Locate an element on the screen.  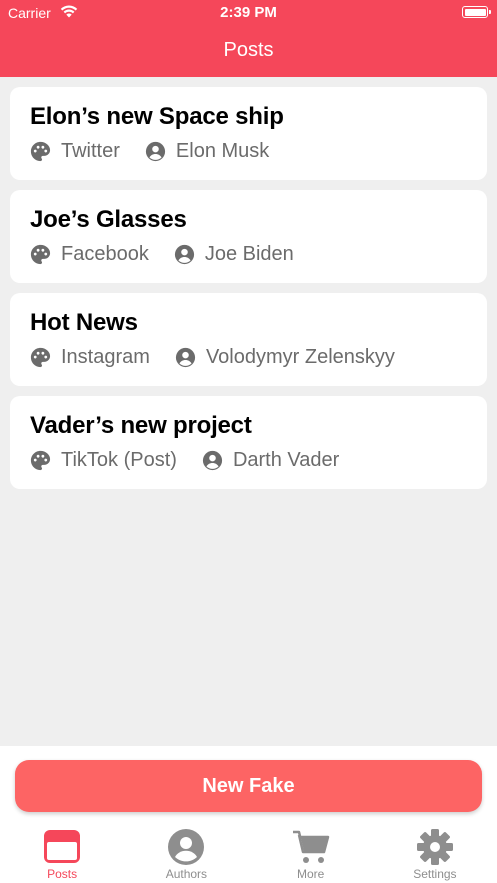
post-author: Volodymyr Zelenskyy is located at coordinates (300, 357).